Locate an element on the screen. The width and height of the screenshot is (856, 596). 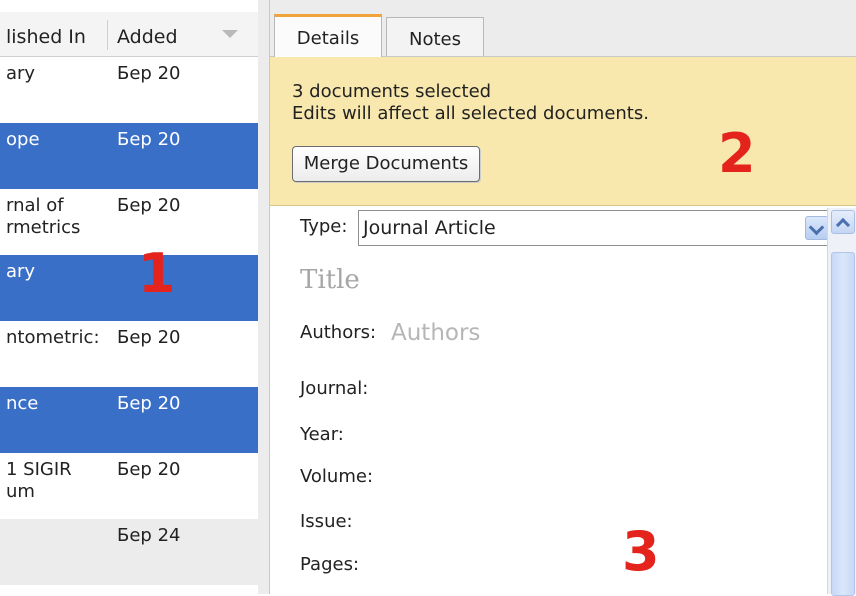
journal-label: Journal: is located at coordinates (334, 388).